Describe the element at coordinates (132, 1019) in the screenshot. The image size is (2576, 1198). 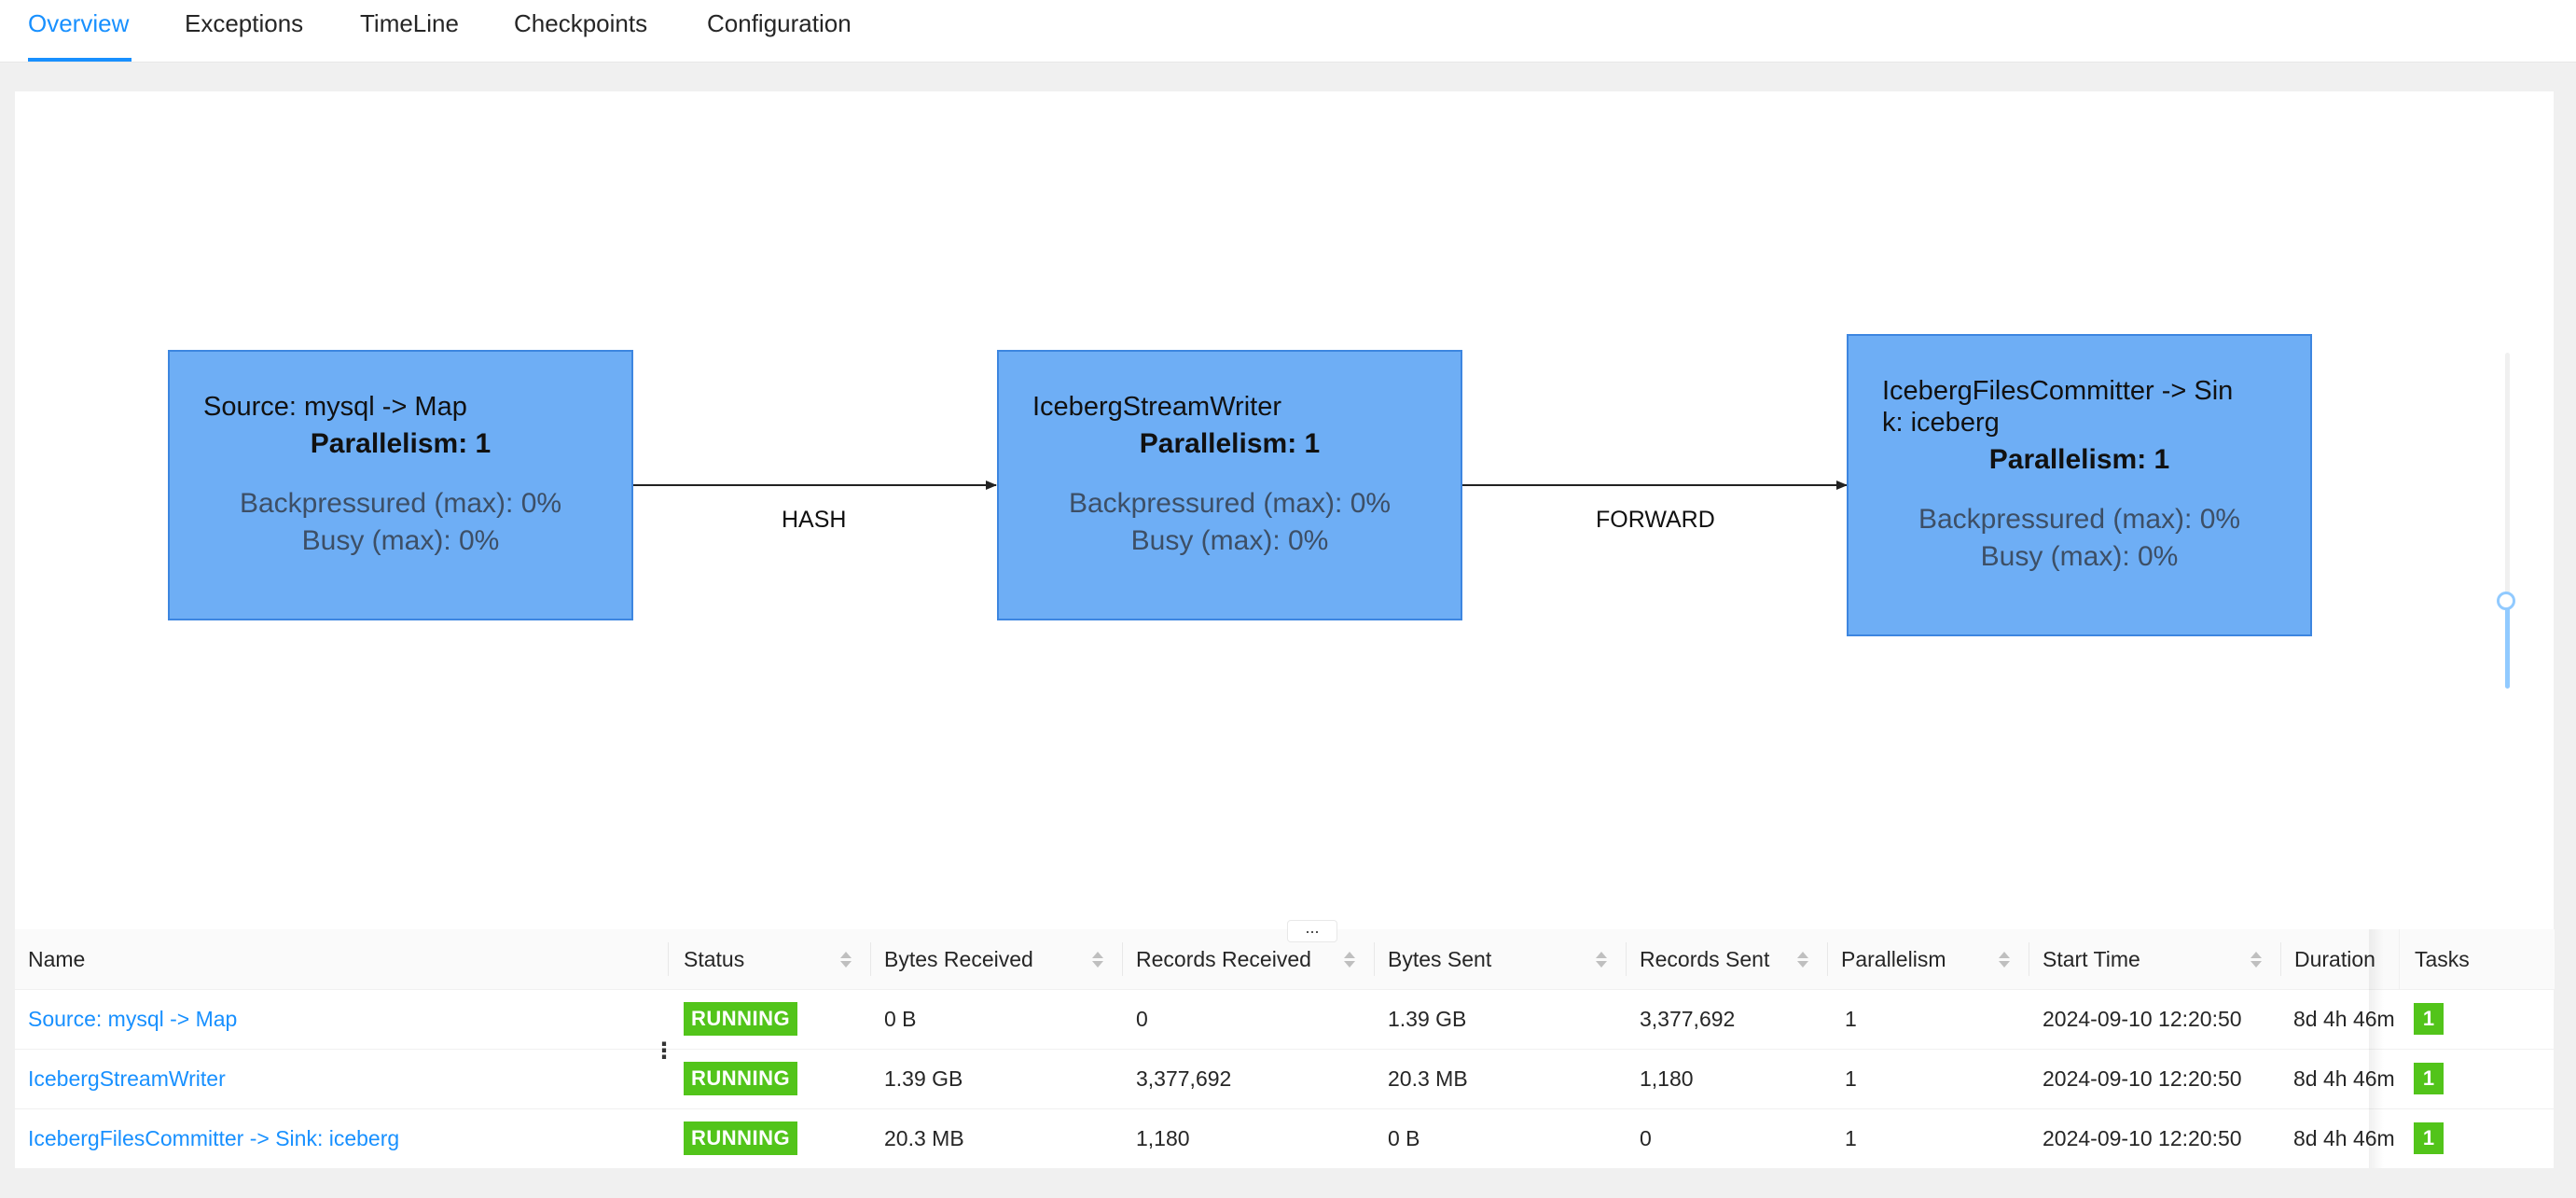
I see `vertex-name-link: Source: mysql -> Map` at that location.